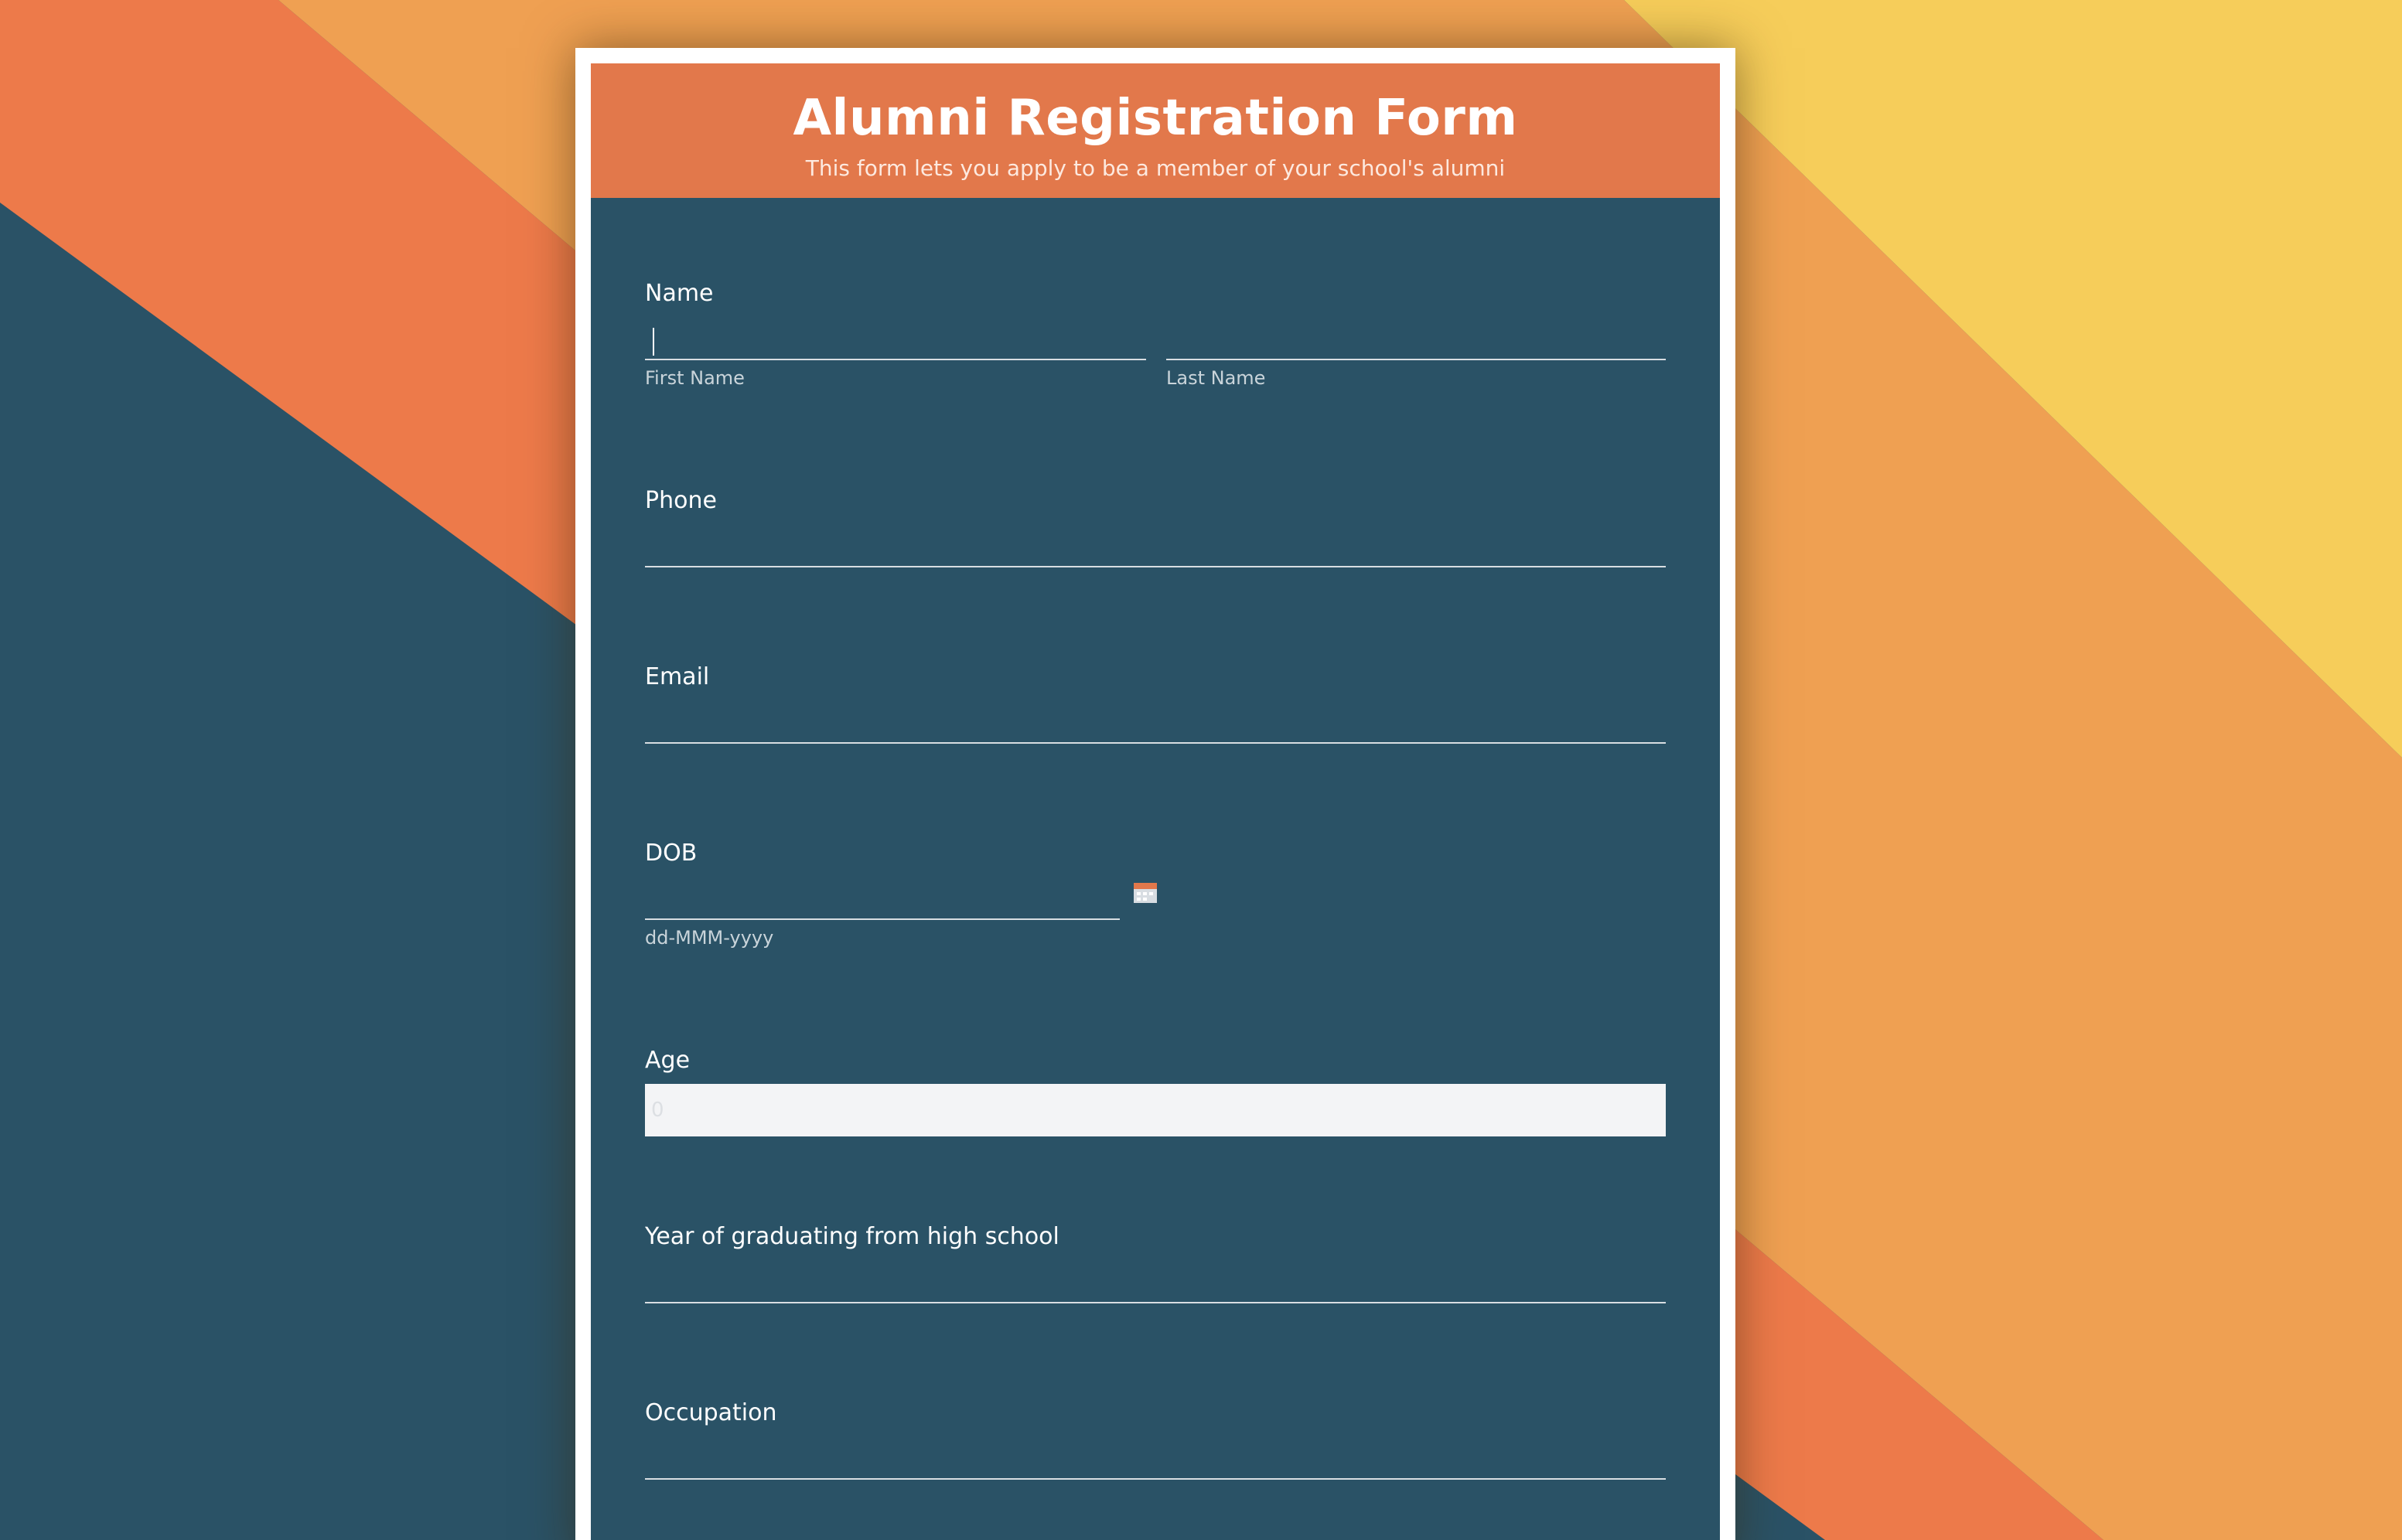  I want to click on calendar-icon, so click(1145, 893).